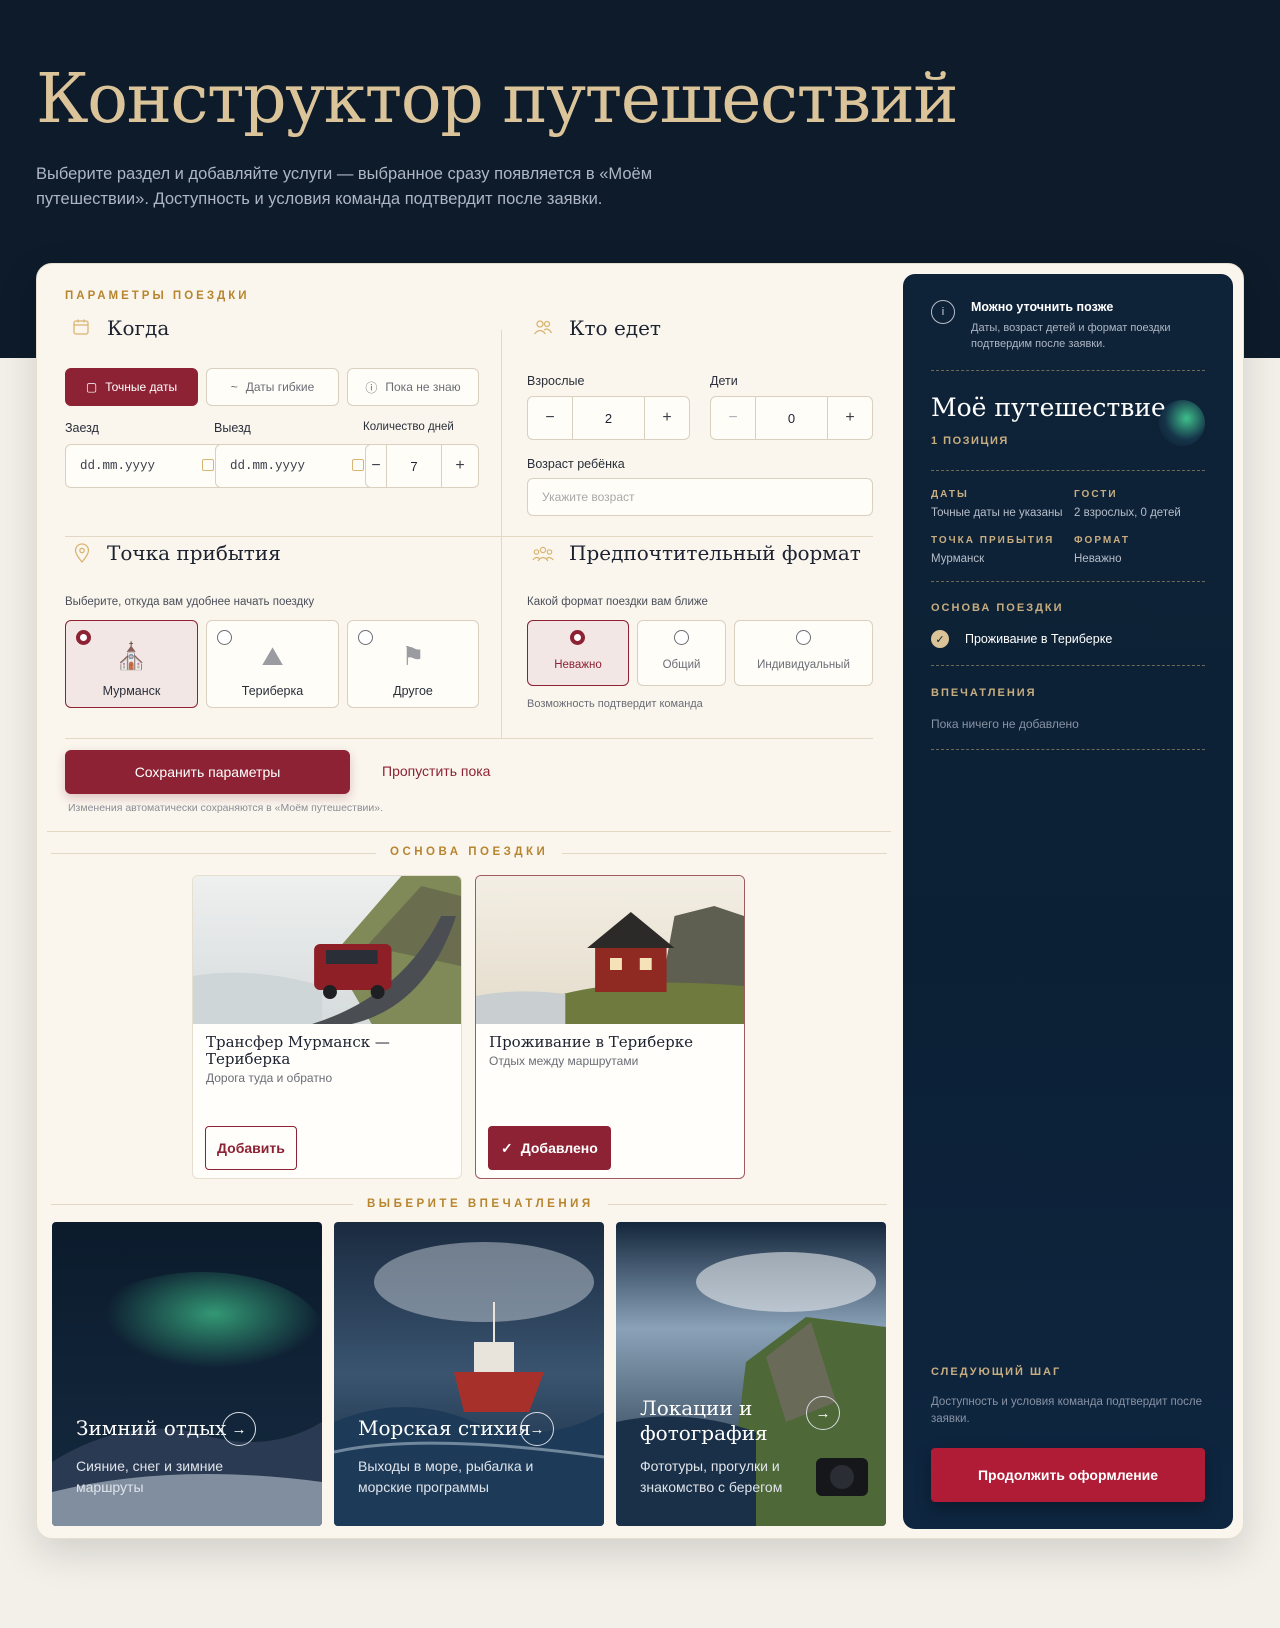 The image size is (1280, 1628). What do you see at coordinates (131, 656) in the screenshot?
I see `church-icon: ⛪` at bounding box center [131, 656].